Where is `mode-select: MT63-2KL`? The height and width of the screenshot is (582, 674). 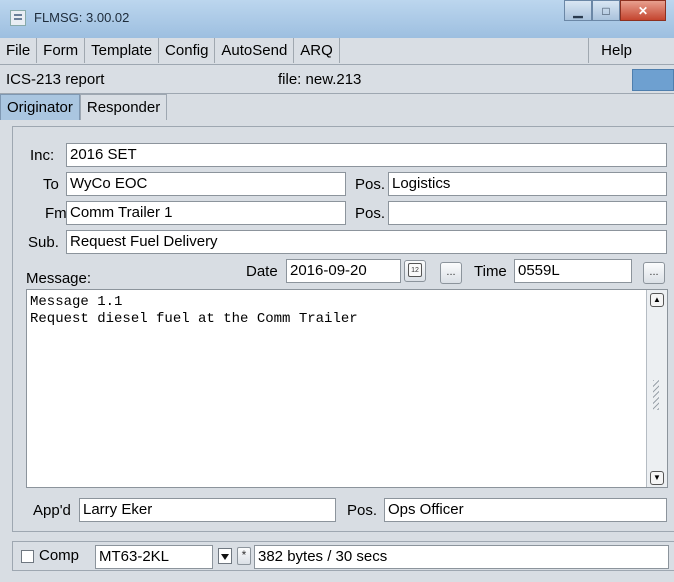
mode-select: MT63-2KL is located at coordinates (154, 557).